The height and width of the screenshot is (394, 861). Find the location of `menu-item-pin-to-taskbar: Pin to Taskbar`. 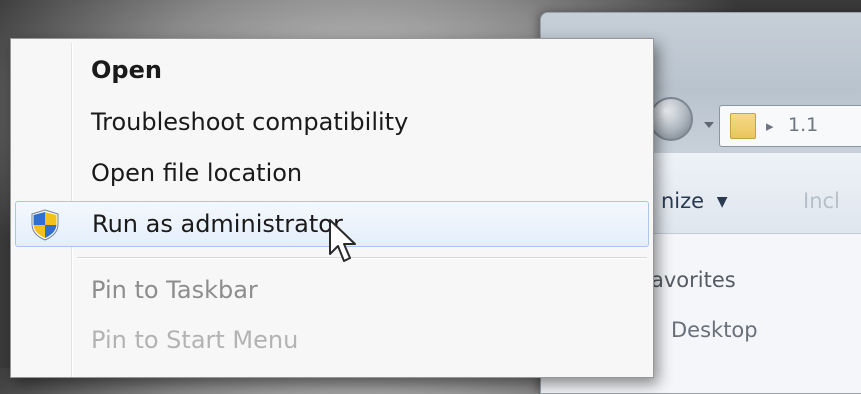

menu-item-pin-to-taskbar: Pin to Taskbar is located at coordinates (332, 290).